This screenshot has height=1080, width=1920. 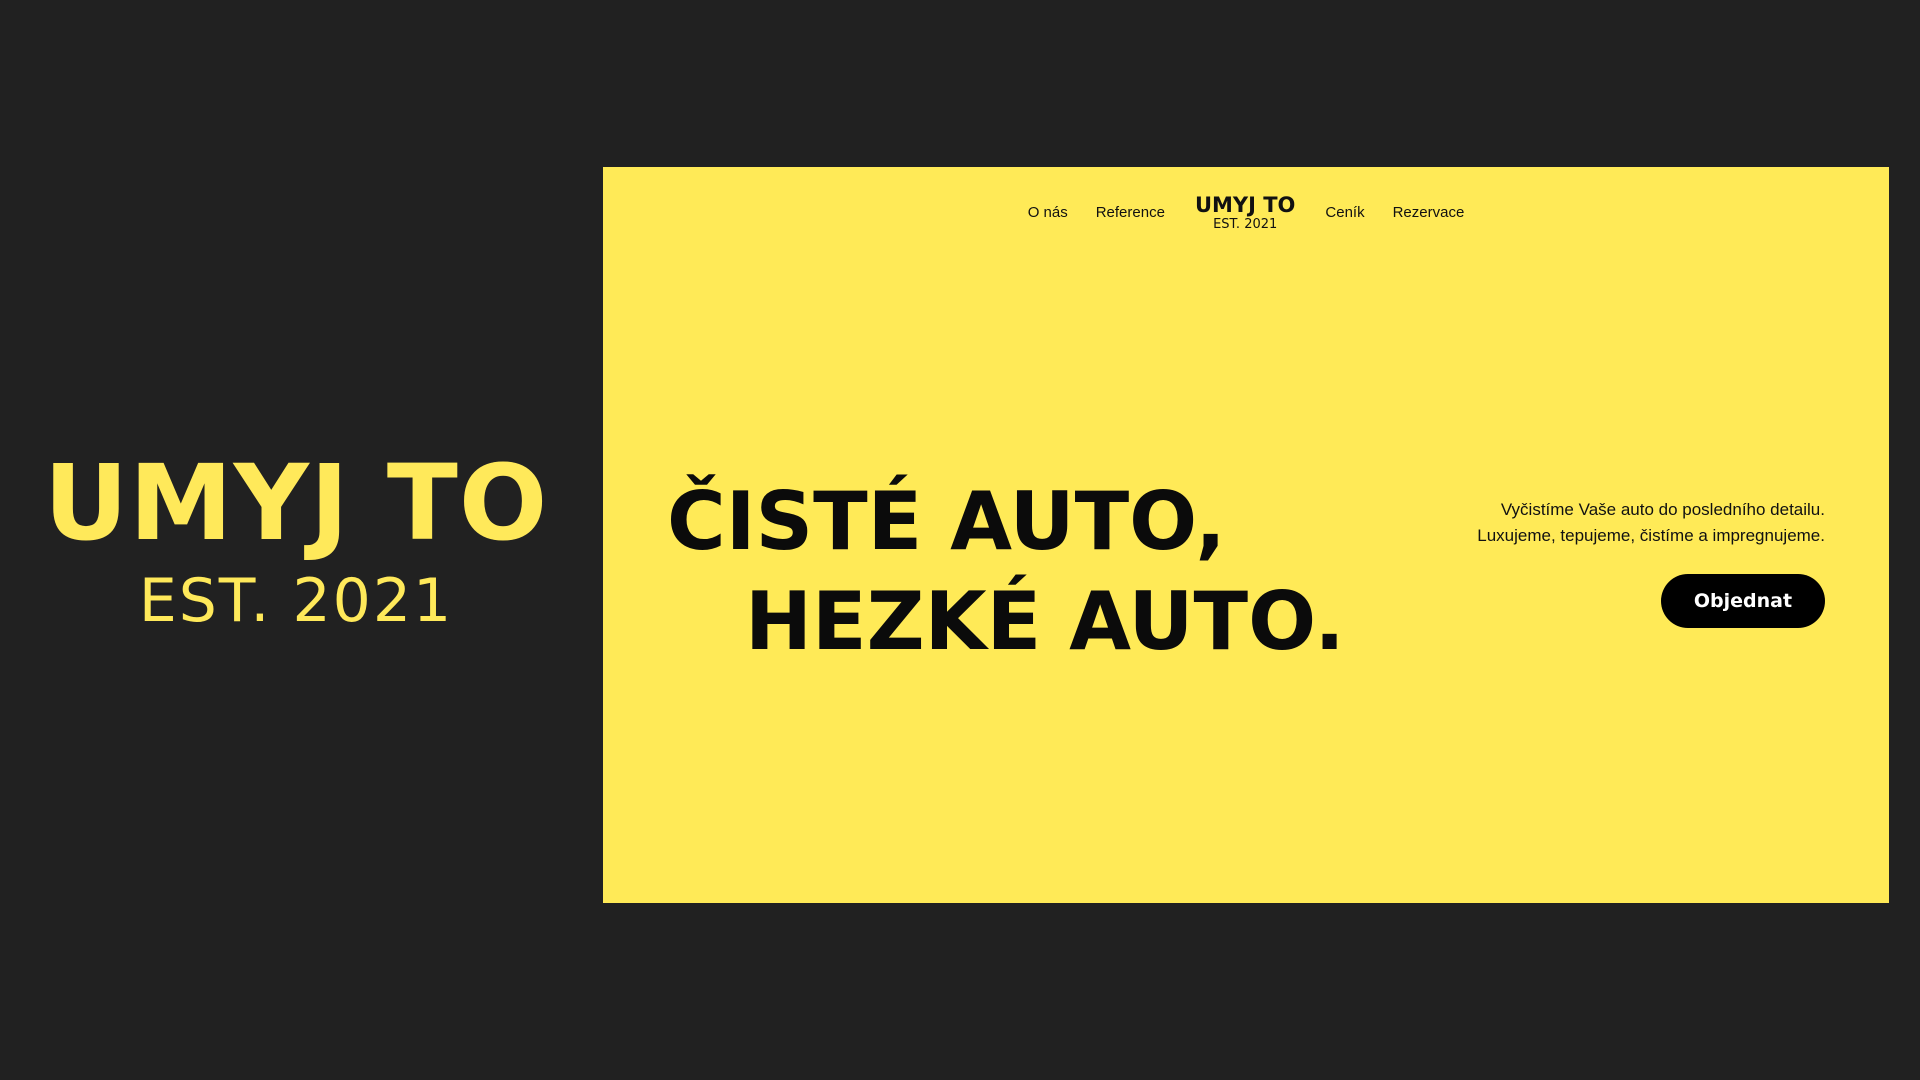 What do you see at coordinates (1130, 212) in the screenshot?
I see `nav-link-reference: Reference` at bounding box center [1130, 212].